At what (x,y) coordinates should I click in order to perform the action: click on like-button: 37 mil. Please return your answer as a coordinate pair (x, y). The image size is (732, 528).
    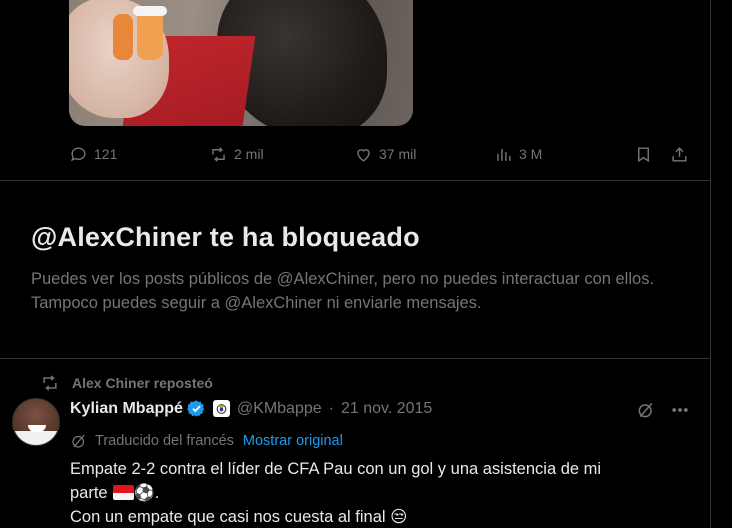
    Looking at the image, I should click on (385, 154).